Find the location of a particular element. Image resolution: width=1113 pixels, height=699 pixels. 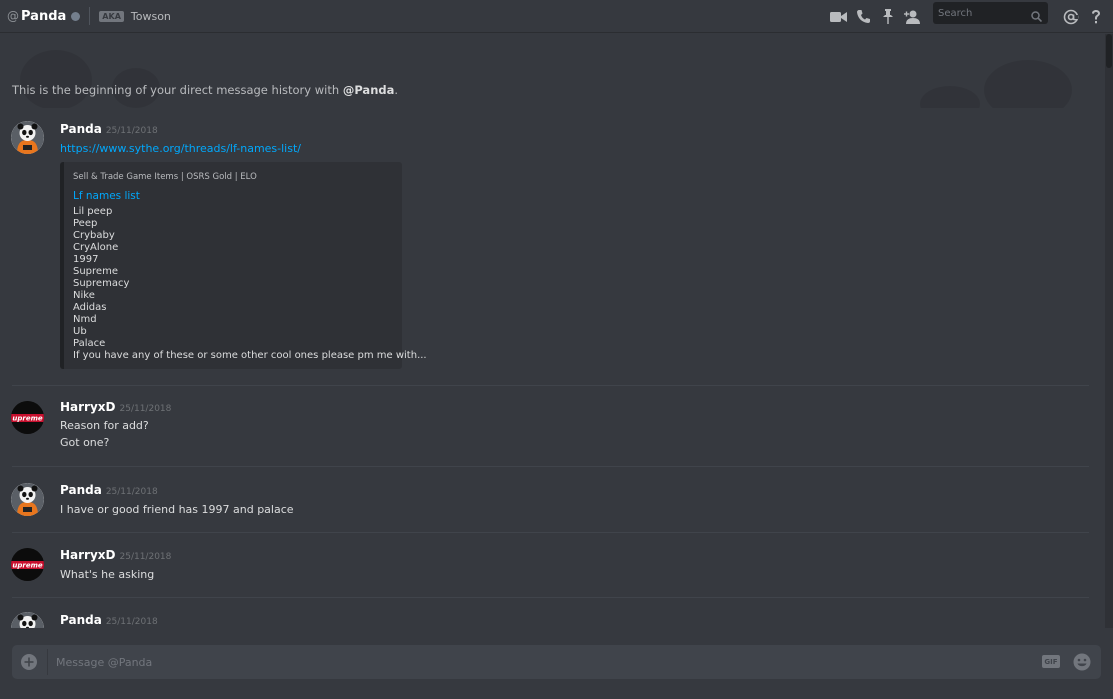

aka-name: Towson is located at coordinates (150, 16).